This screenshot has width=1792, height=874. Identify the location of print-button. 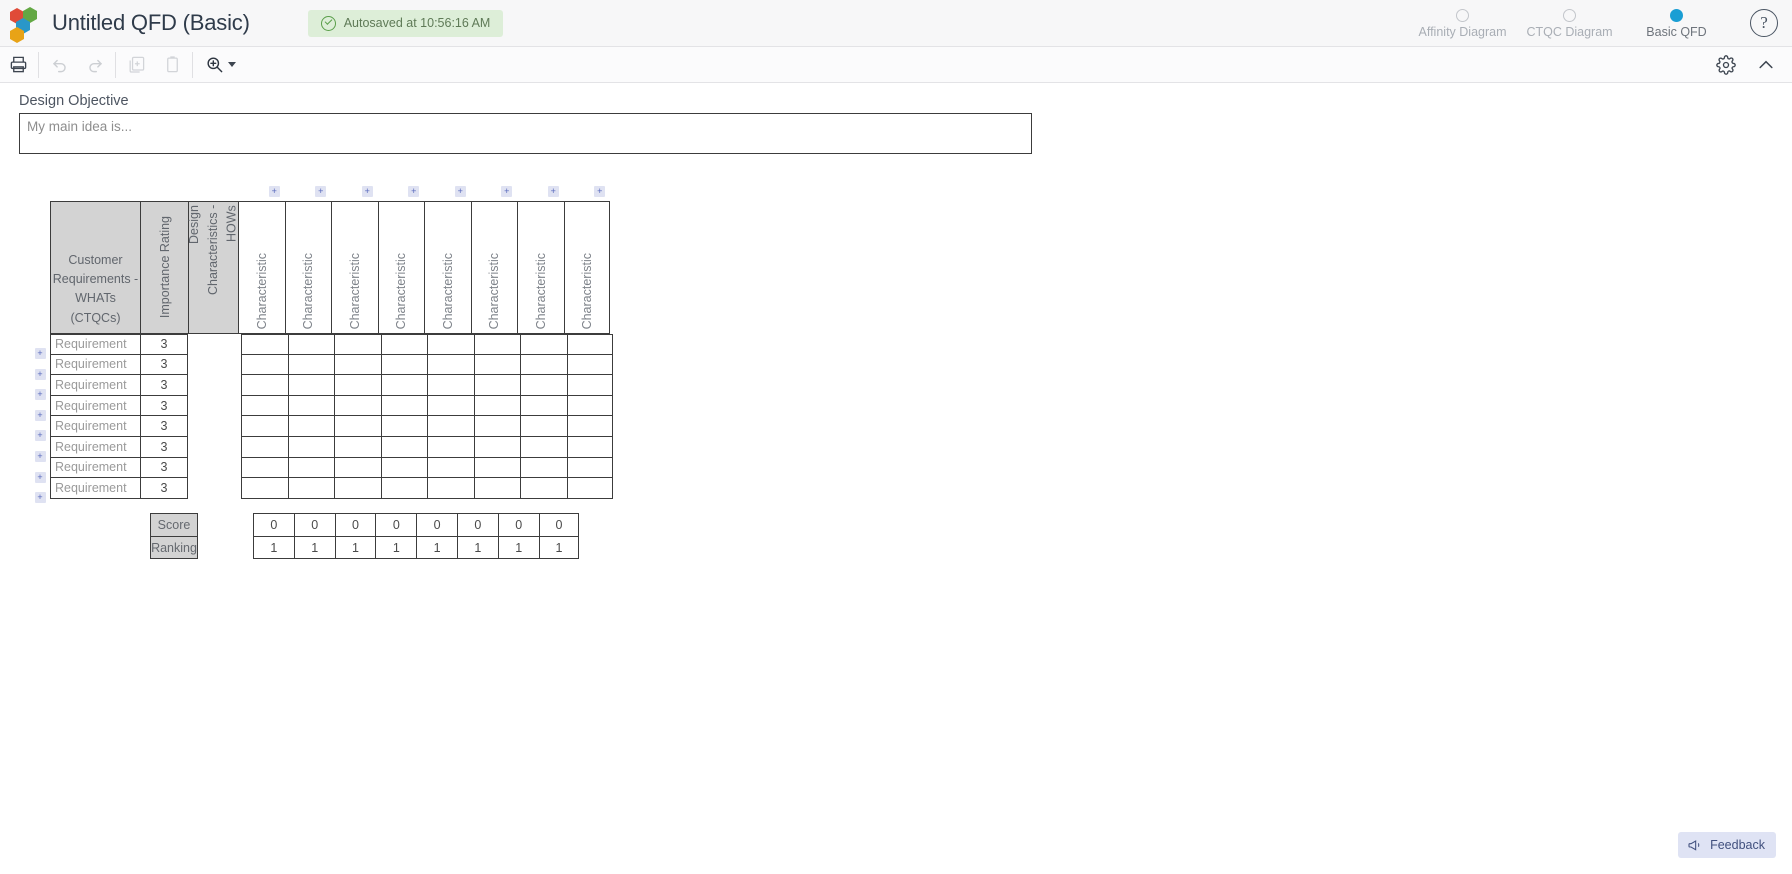
(18, 65).